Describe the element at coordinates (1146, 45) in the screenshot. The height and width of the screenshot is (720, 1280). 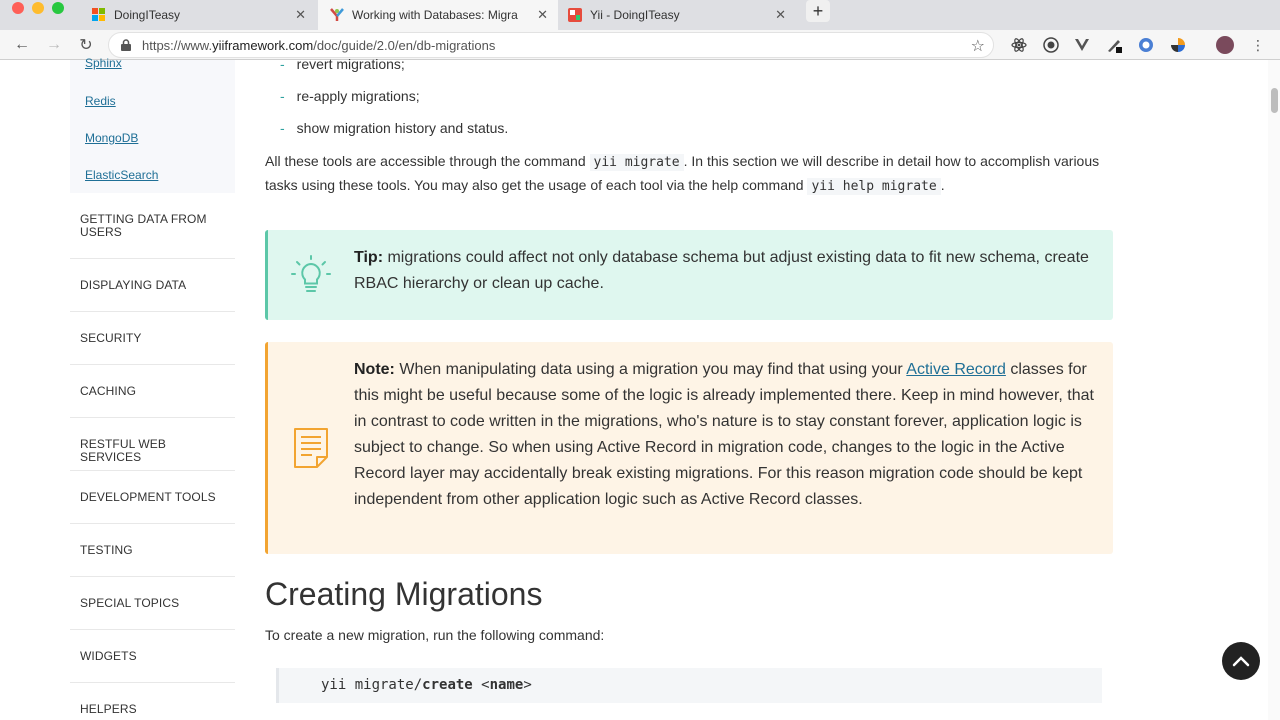
I see `sync-extension-icon` at that location.